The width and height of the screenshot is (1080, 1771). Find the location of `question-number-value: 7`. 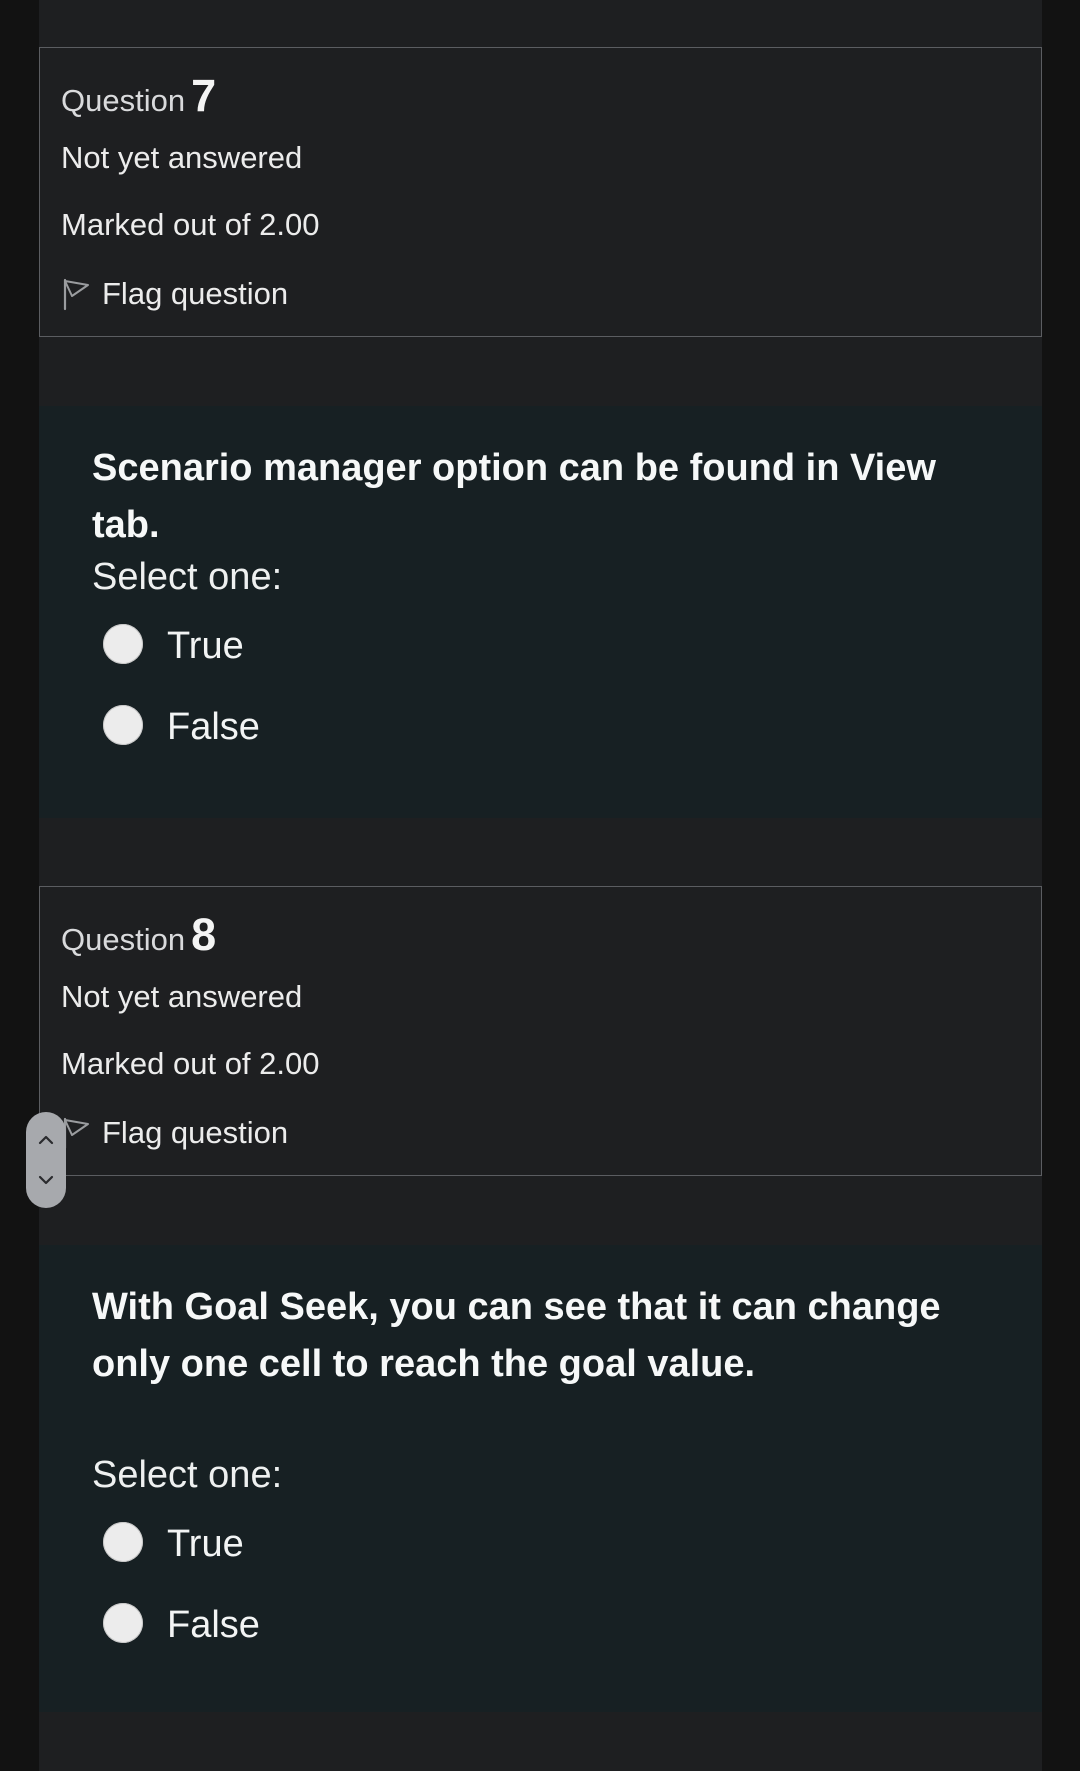

question-number-value: 7 is located at coordinates (204, 95).